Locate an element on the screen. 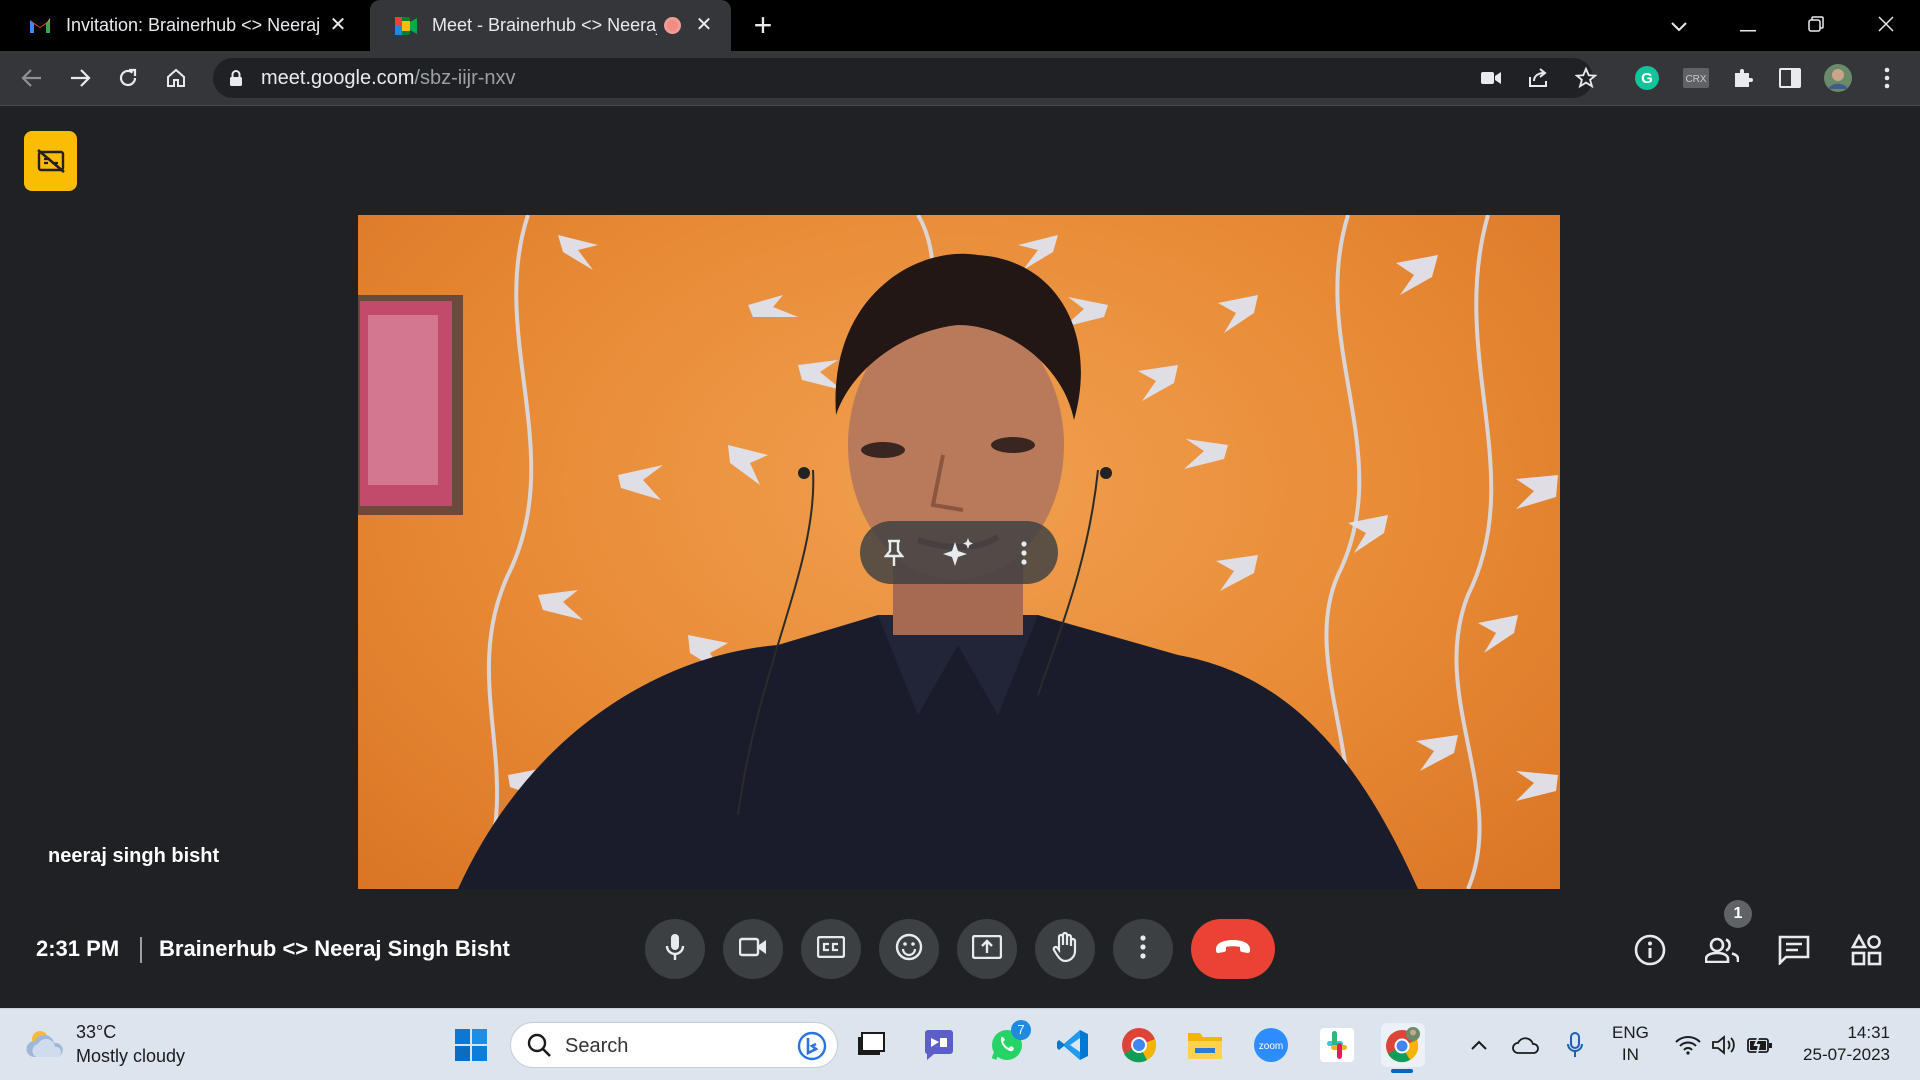  crx-extension-icon: CRX is located at coordinates (1696, 78).